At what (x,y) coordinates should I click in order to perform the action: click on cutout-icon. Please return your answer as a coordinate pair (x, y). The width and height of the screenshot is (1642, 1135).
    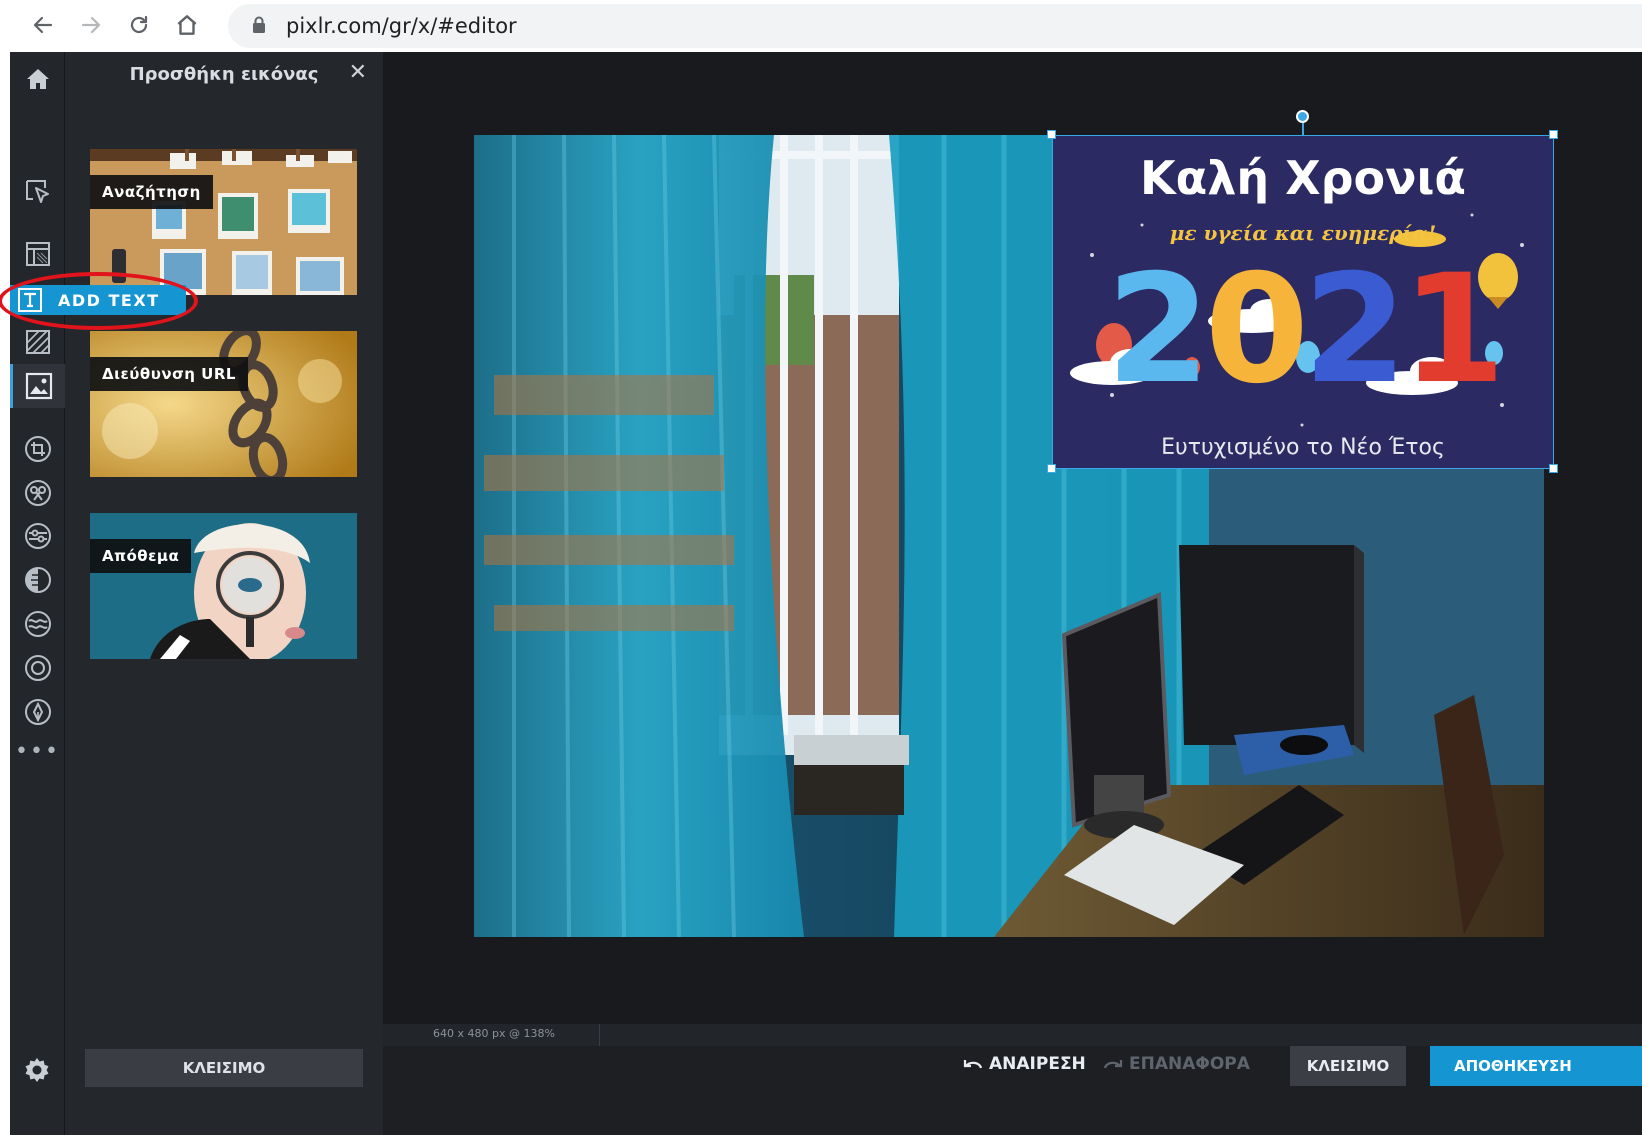
    Looking at the image, I should click on (37, 493).